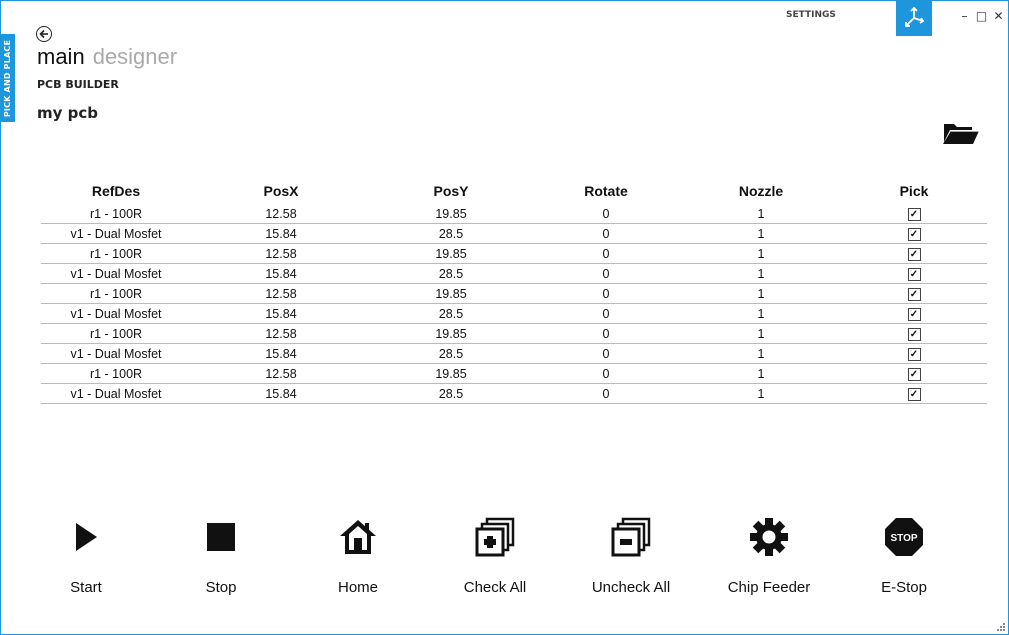  What do you see at coordinates (221, 554) in the screenshot?
I see `stop-button: Stop` at bounding box center [221, 554].